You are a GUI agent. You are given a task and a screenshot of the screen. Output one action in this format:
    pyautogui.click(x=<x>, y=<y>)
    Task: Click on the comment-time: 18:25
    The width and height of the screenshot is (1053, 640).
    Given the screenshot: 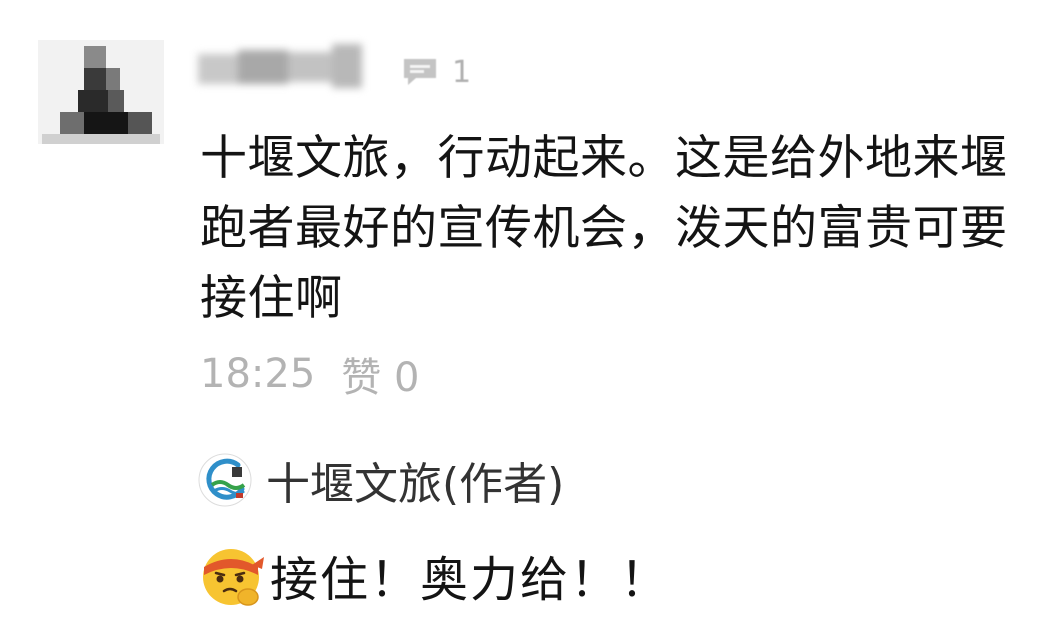 What is the action you would take?
    pyautogui.click(x=258, y=374)
    